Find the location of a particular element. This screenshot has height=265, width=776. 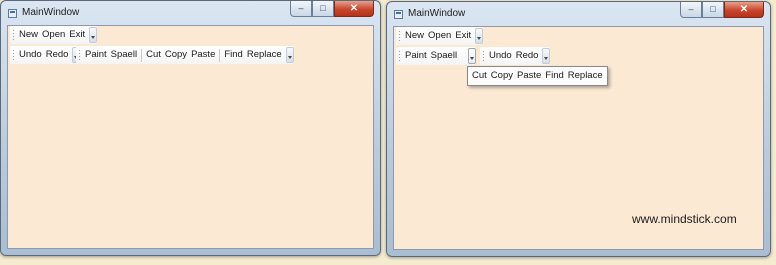

toolbar-overflow-popup: Cut Copy Paste Find Replace is located at coordinates (537, 76).